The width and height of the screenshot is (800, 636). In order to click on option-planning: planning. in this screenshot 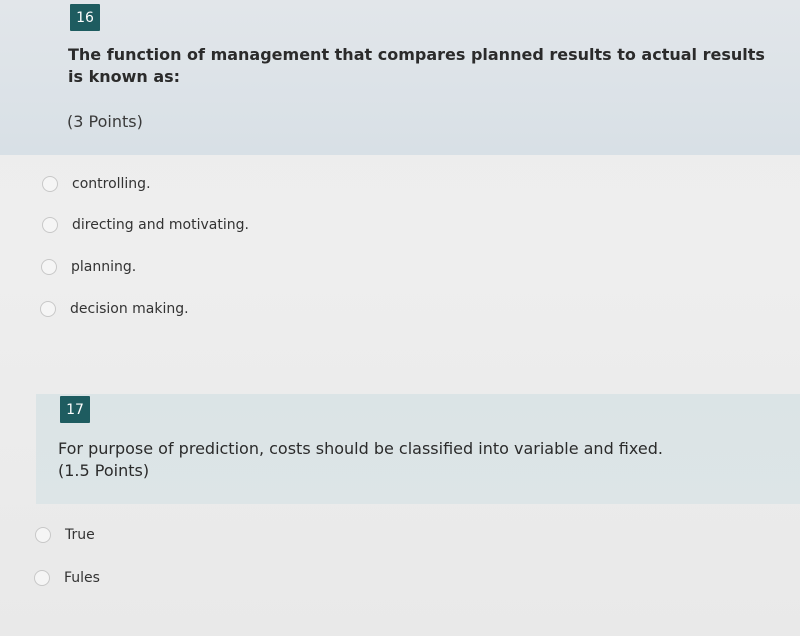, I will do `click(88, 267)`.